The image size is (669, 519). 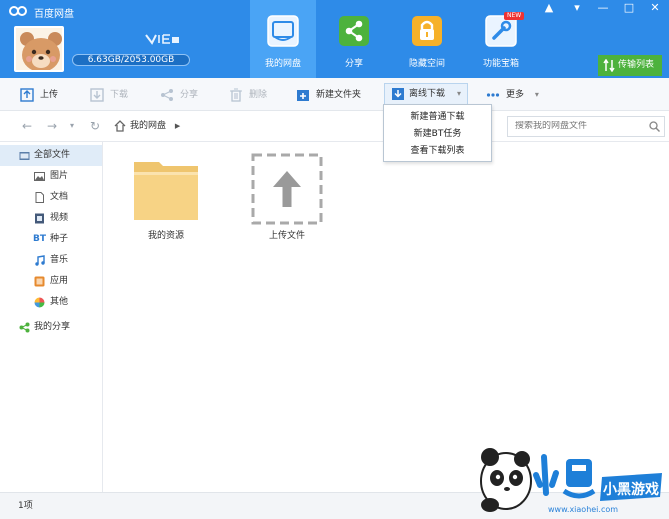 I want to click on share-label: 分享, so click(x=189, y=95).